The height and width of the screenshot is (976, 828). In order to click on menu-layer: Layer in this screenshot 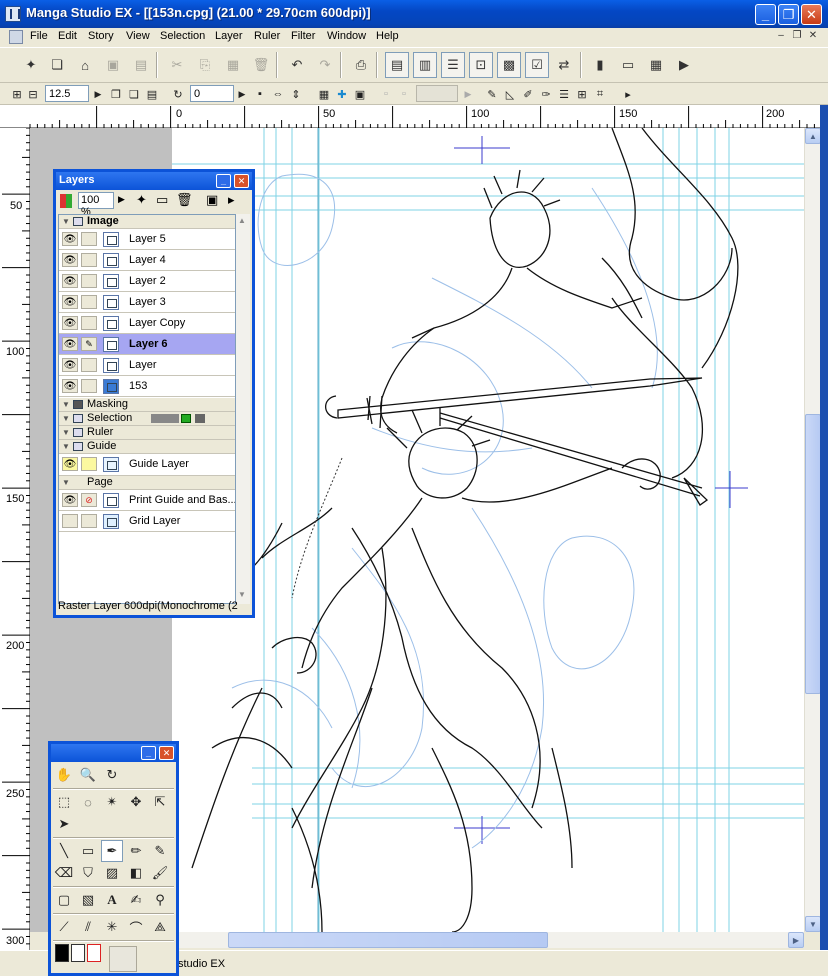, I will do `click(229, 36)`.